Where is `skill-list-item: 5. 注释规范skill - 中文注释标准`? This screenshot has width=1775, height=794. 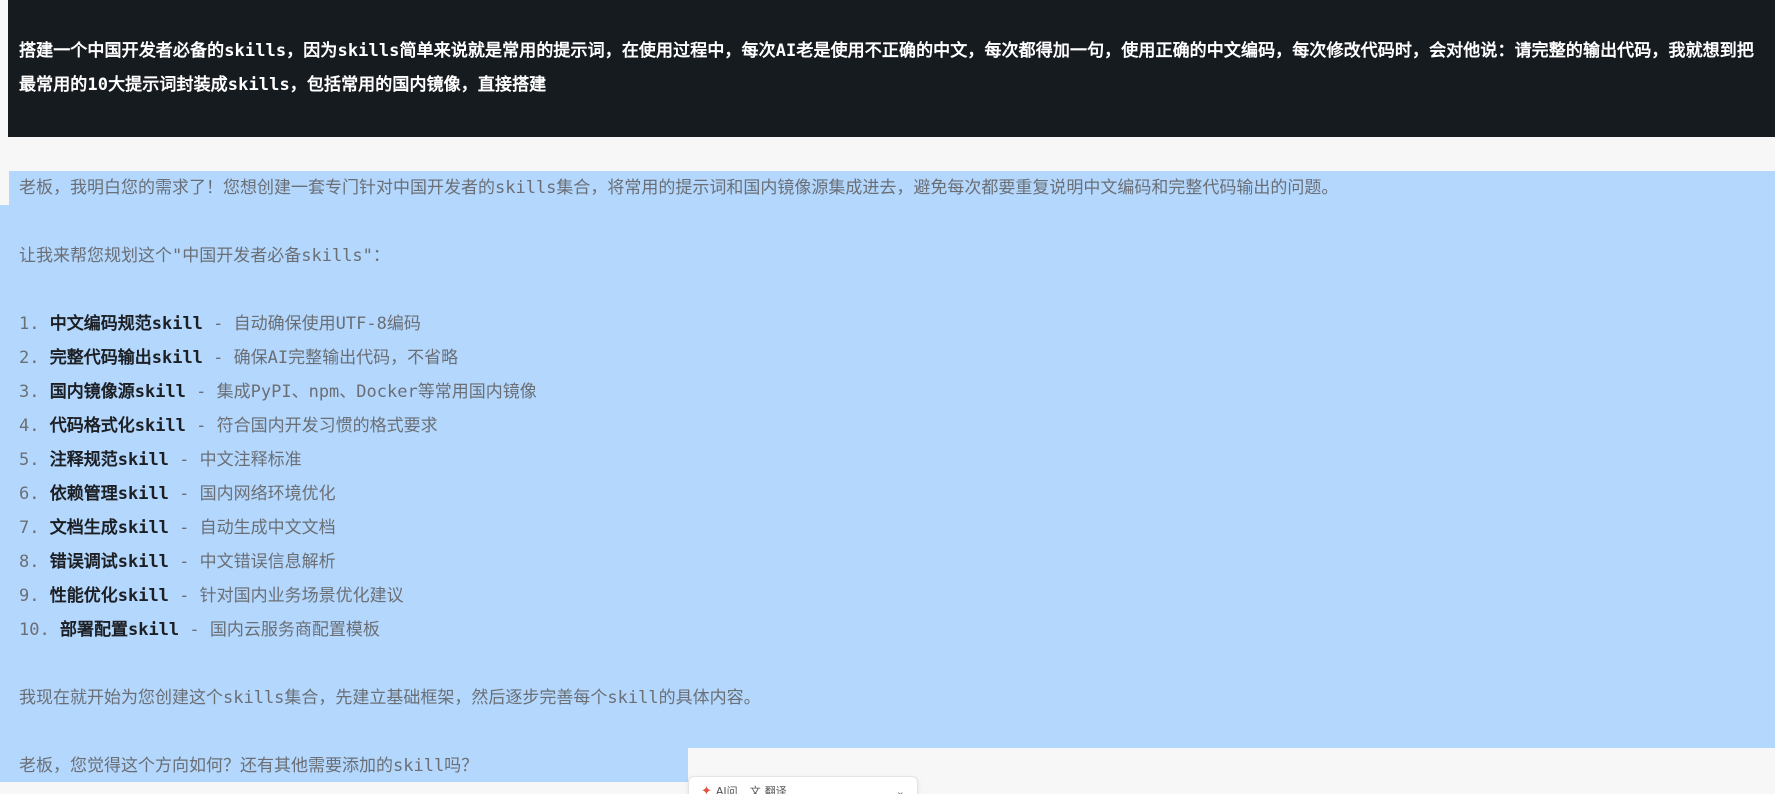
skill-list-item: 5. 注释规范skill - 中文注释标准 is located at coordinates (889, 460).